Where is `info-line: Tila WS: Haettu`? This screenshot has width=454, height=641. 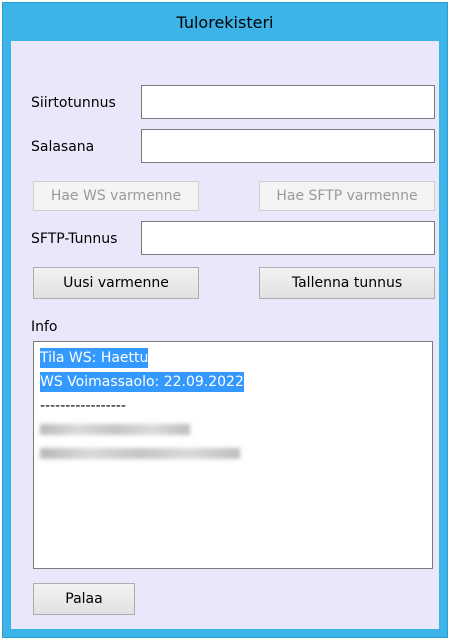 info-line: Tila WS: Haettu is located at coordinates (94, 358).